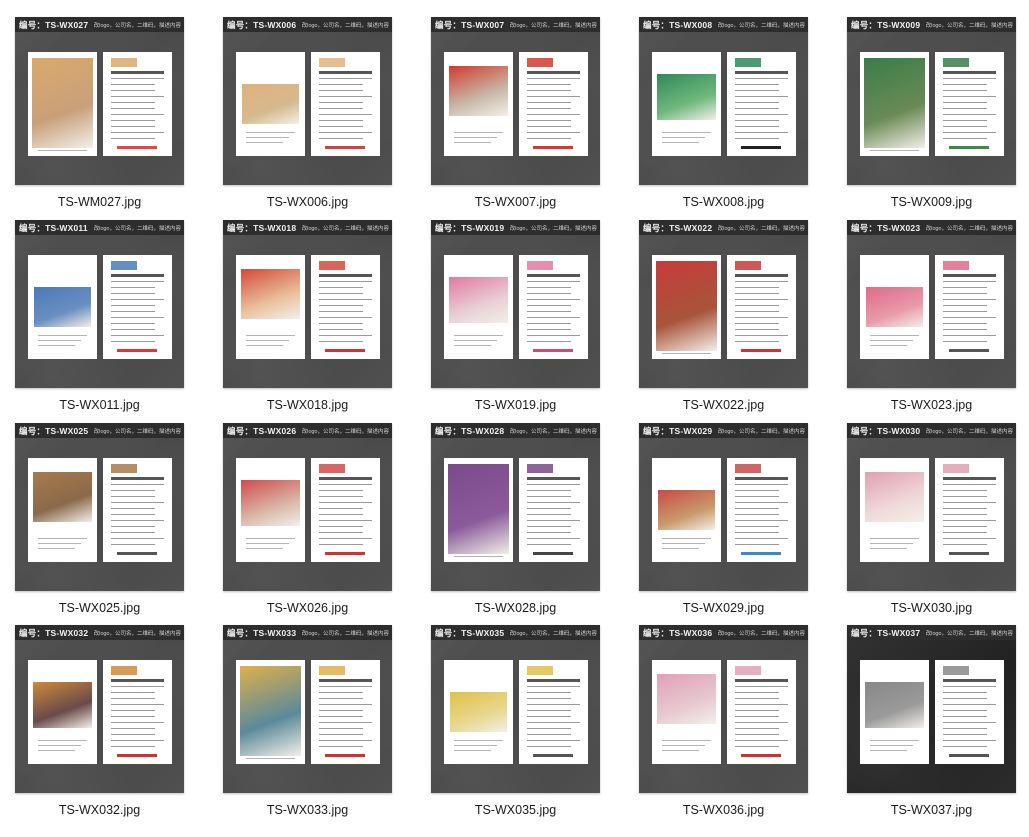 The image size is (1029, 837). Describe the element at coordinates (307, 608) in the screenshot. I see `file-name: TS-WX026.jpg` at that location.